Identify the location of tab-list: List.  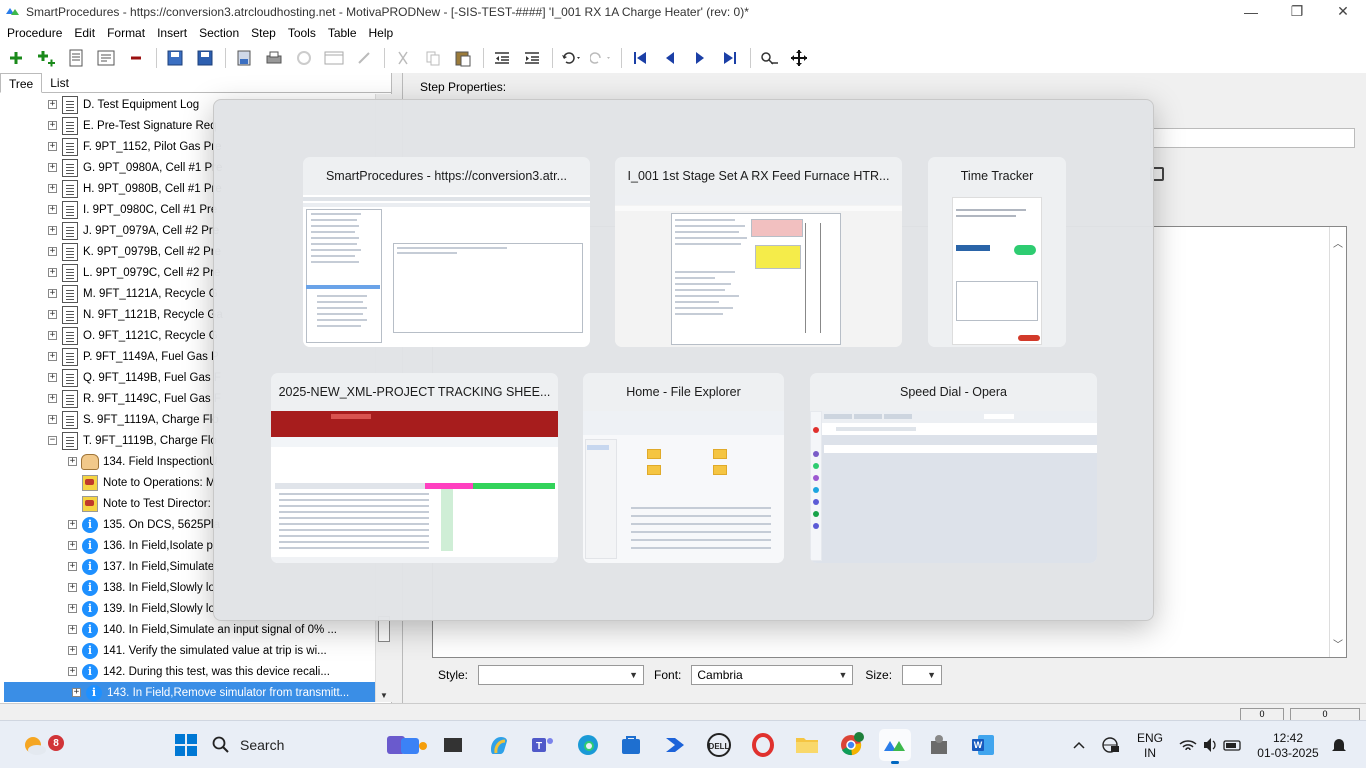
(59, 82).